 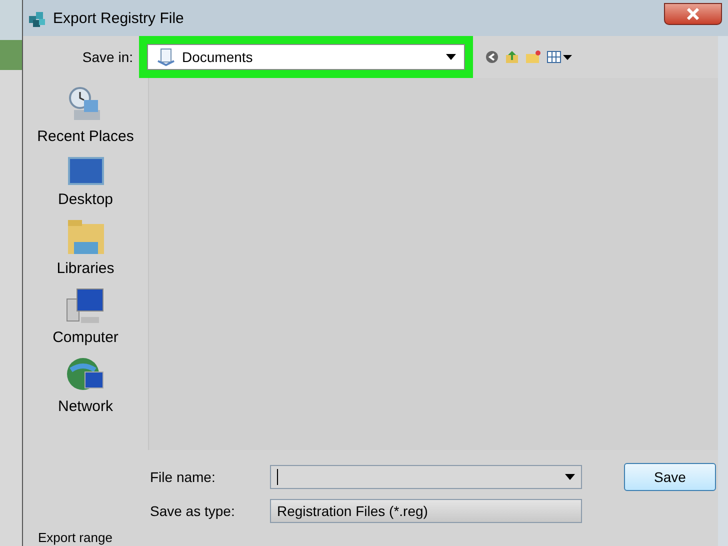 I want to click on places-item: Libraries, so click(x=85, y=247).